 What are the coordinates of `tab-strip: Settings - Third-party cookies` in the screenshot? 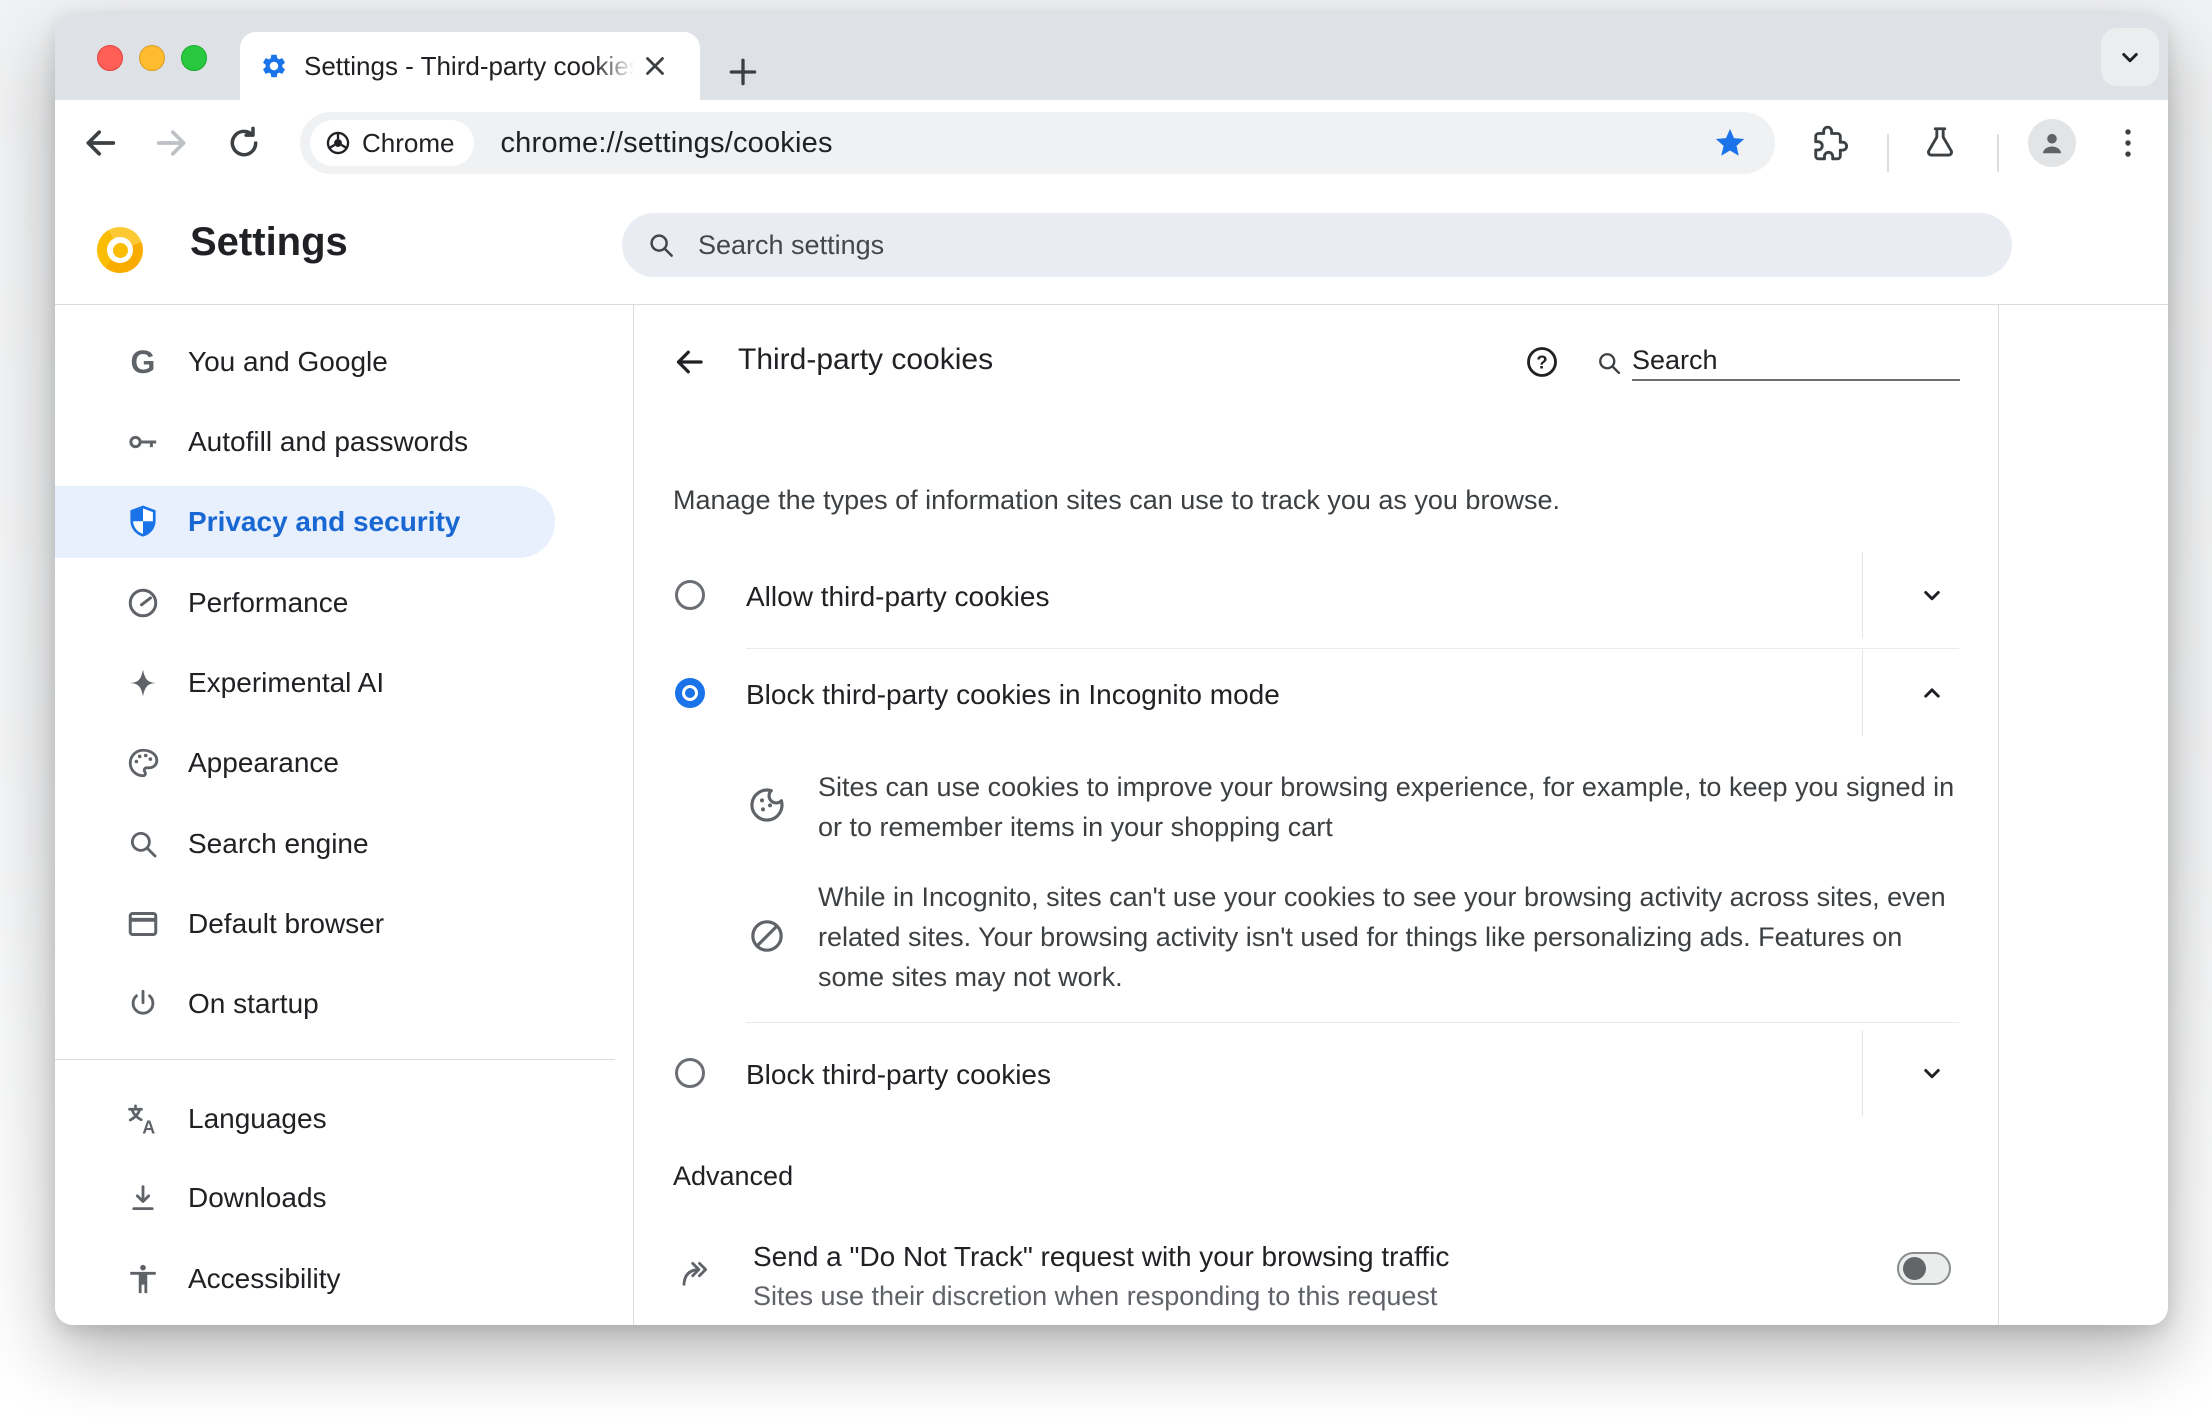 It's located at (1111, 57).